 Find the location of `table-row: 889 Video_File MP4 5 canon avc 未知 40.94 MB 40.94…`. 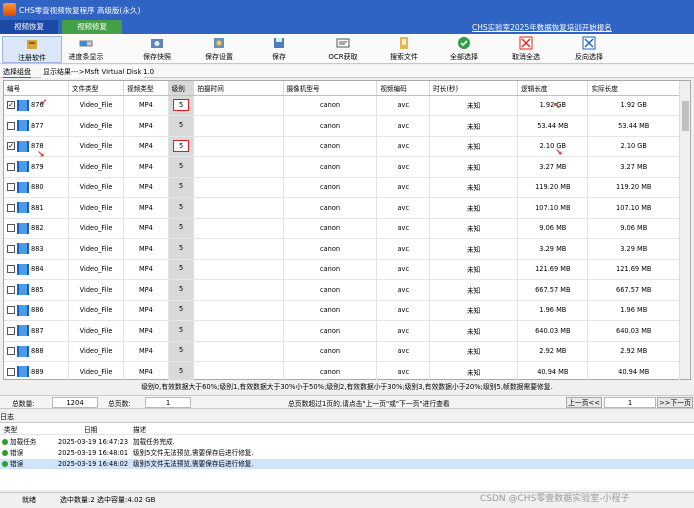

table-row: 889 Video_File MP4 5 canon avc 未知 40.94 MB 40.94… is located at coordinates (342, 372).